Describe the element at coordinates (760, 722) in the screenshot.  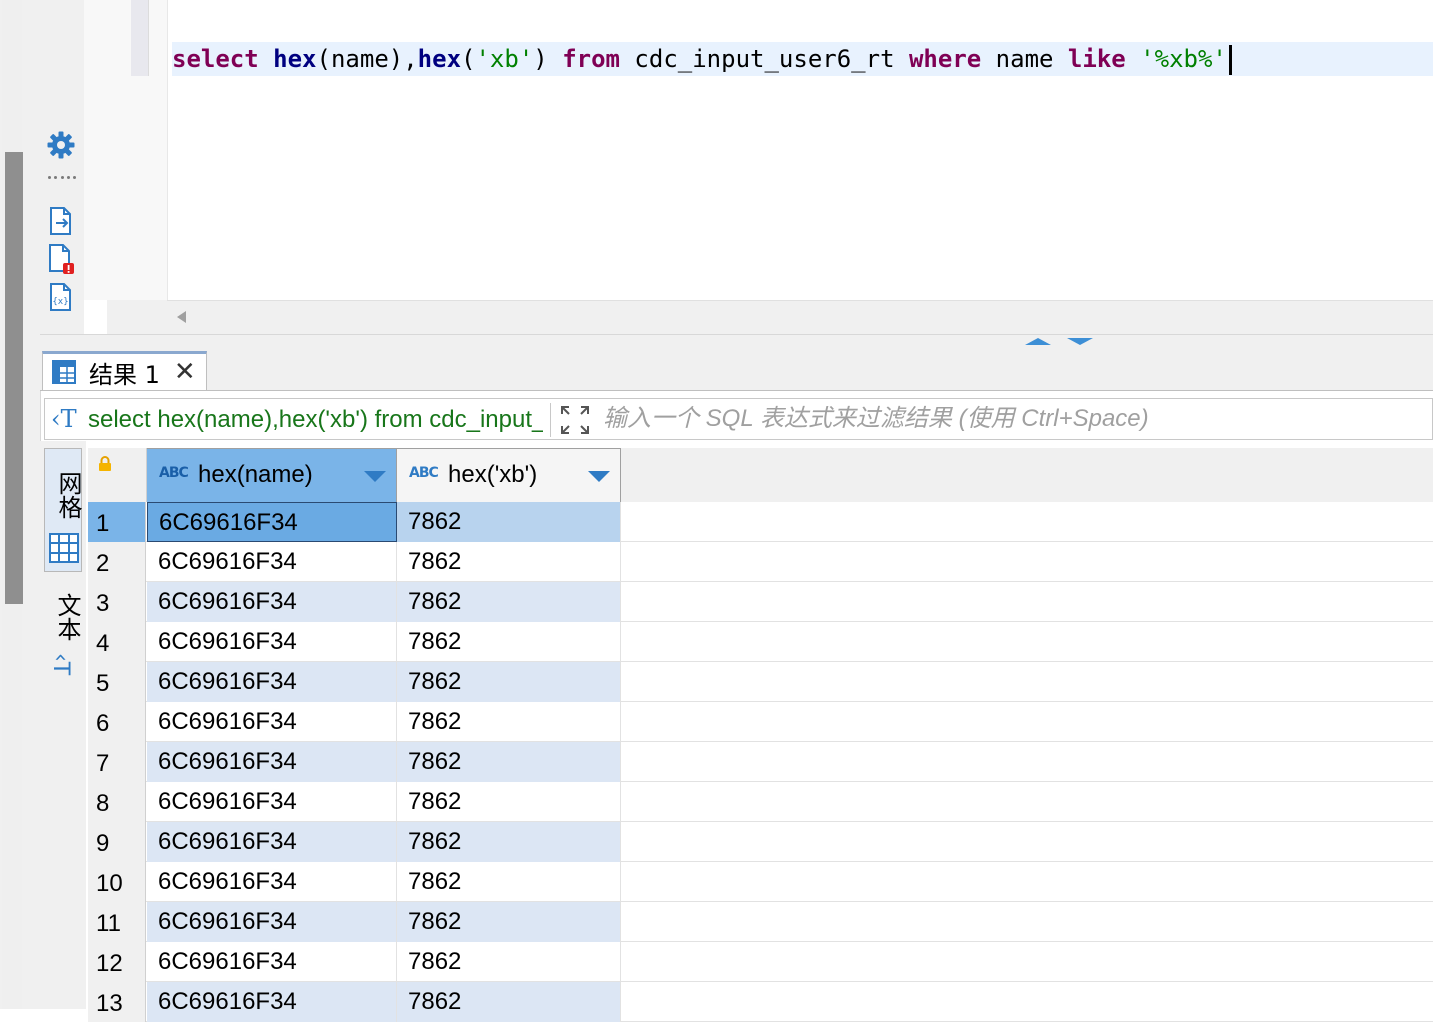
I see `table-row: 6 6C69616F34 7862` at that location.